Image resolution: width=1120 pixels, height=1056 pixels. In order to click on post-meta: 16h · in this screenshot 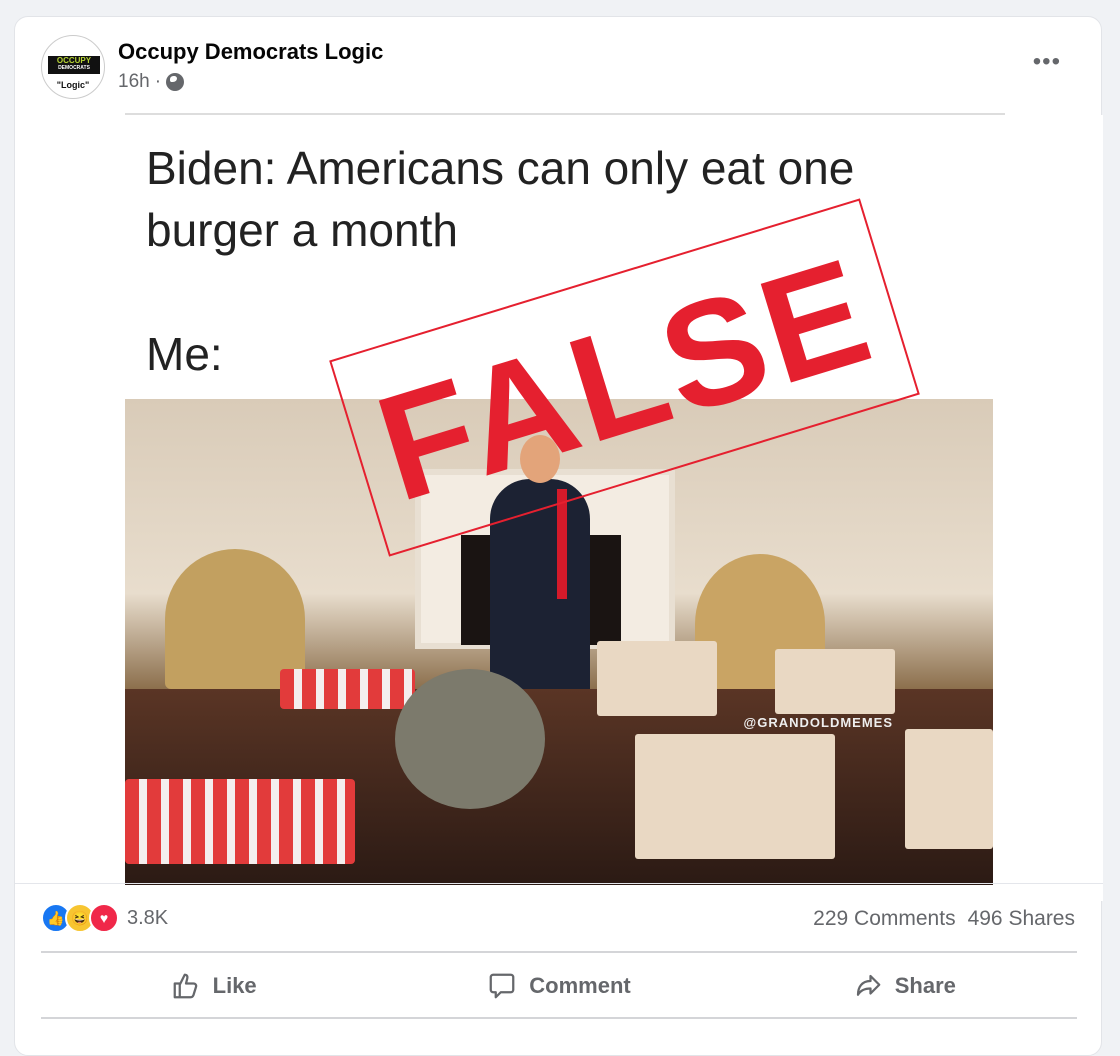, I will do `click(151, 82)`.